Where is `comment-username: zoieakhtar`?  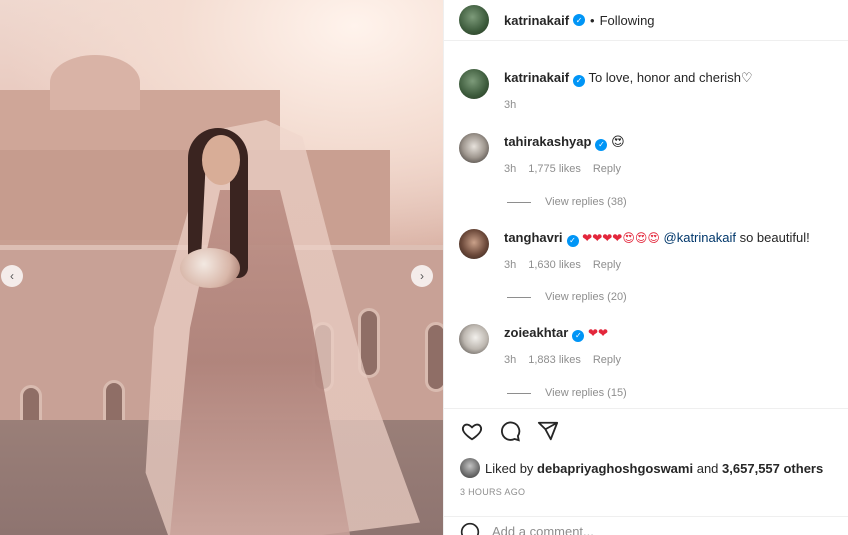
comment-username: zoieakhtar is located at coordinates (536, 332).